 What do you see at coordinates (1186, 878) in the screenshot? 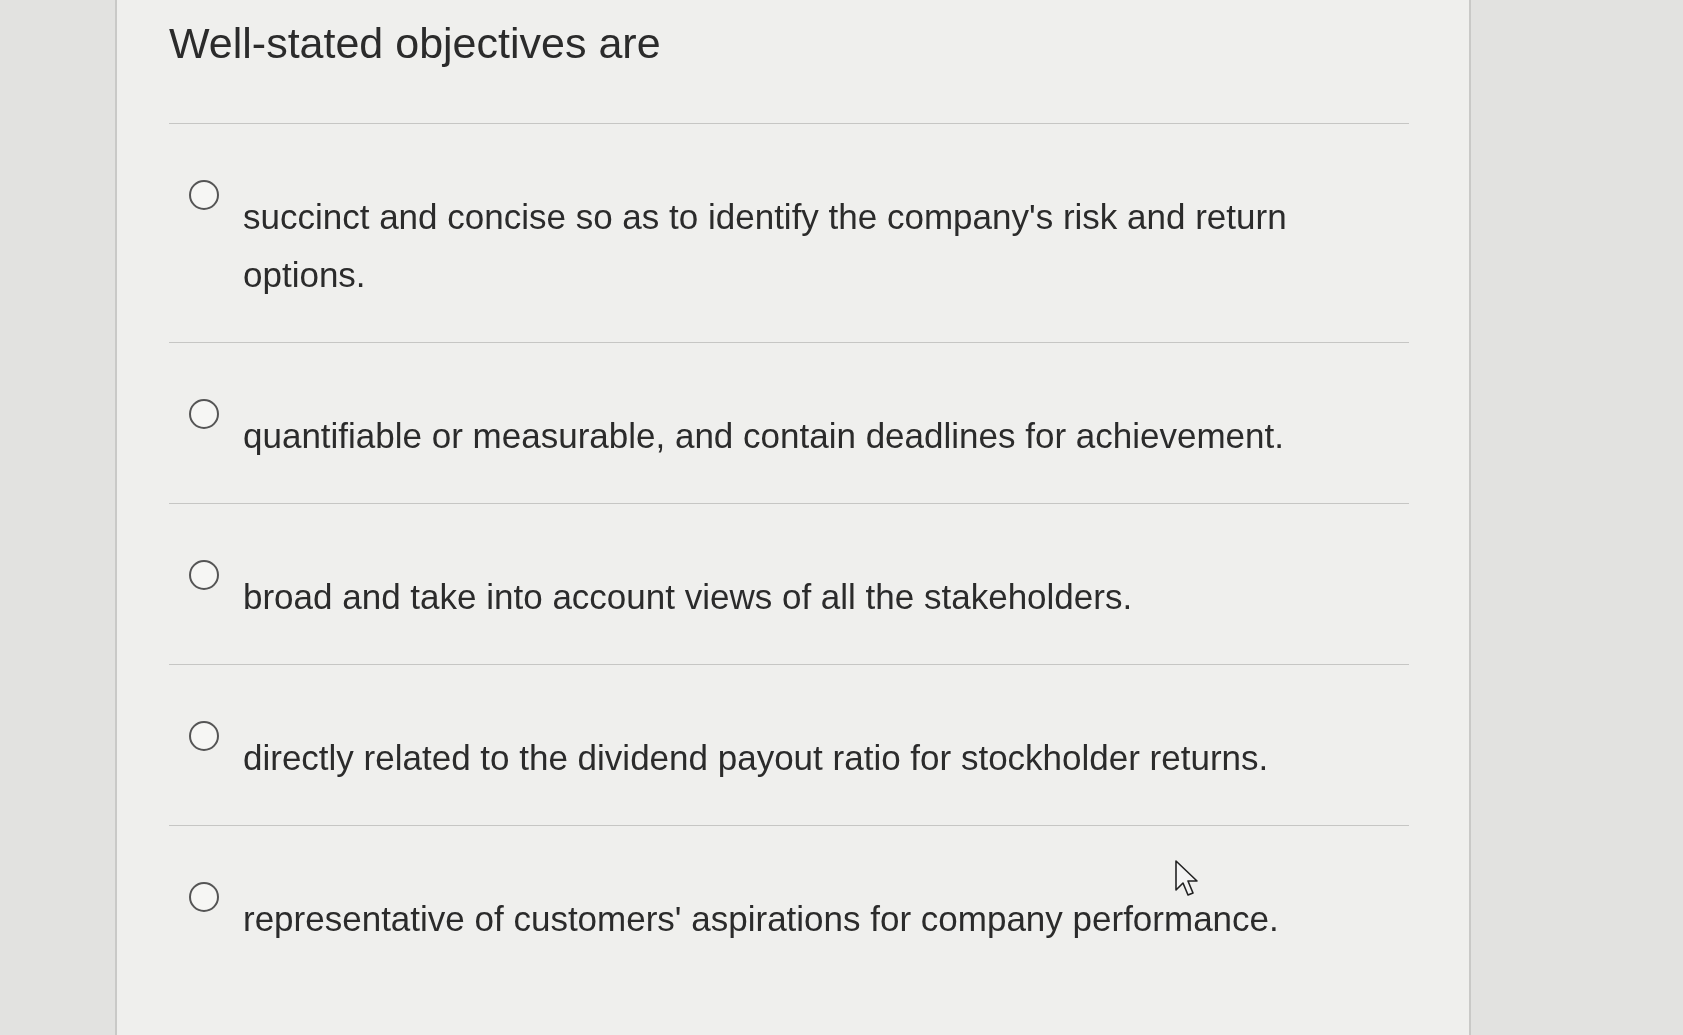
I see `mouse-pointer-icon` at bounding box center [1186, 878].